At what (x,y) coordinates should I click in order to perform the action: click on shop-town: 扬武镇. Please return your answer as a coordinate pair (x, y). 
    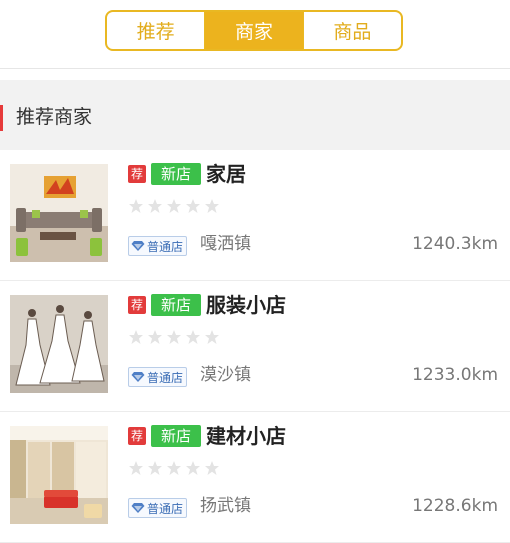
    Looking at the image, I should click on (225, 506).